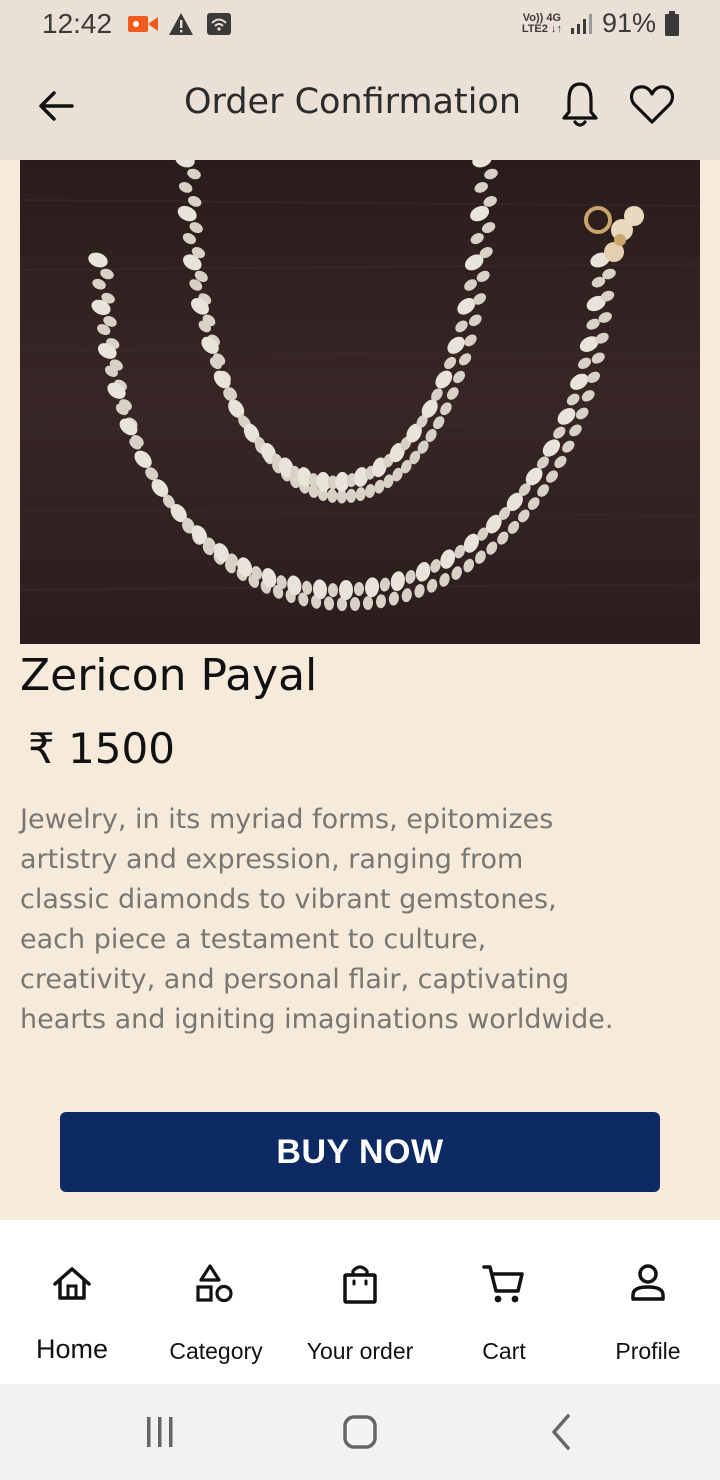 Image resolution: width=720 pixels, height=1480 pixels. Describe the element at coordinates (72, 1302) in the screenshot. I see `nav-item-home: Home` at that location.